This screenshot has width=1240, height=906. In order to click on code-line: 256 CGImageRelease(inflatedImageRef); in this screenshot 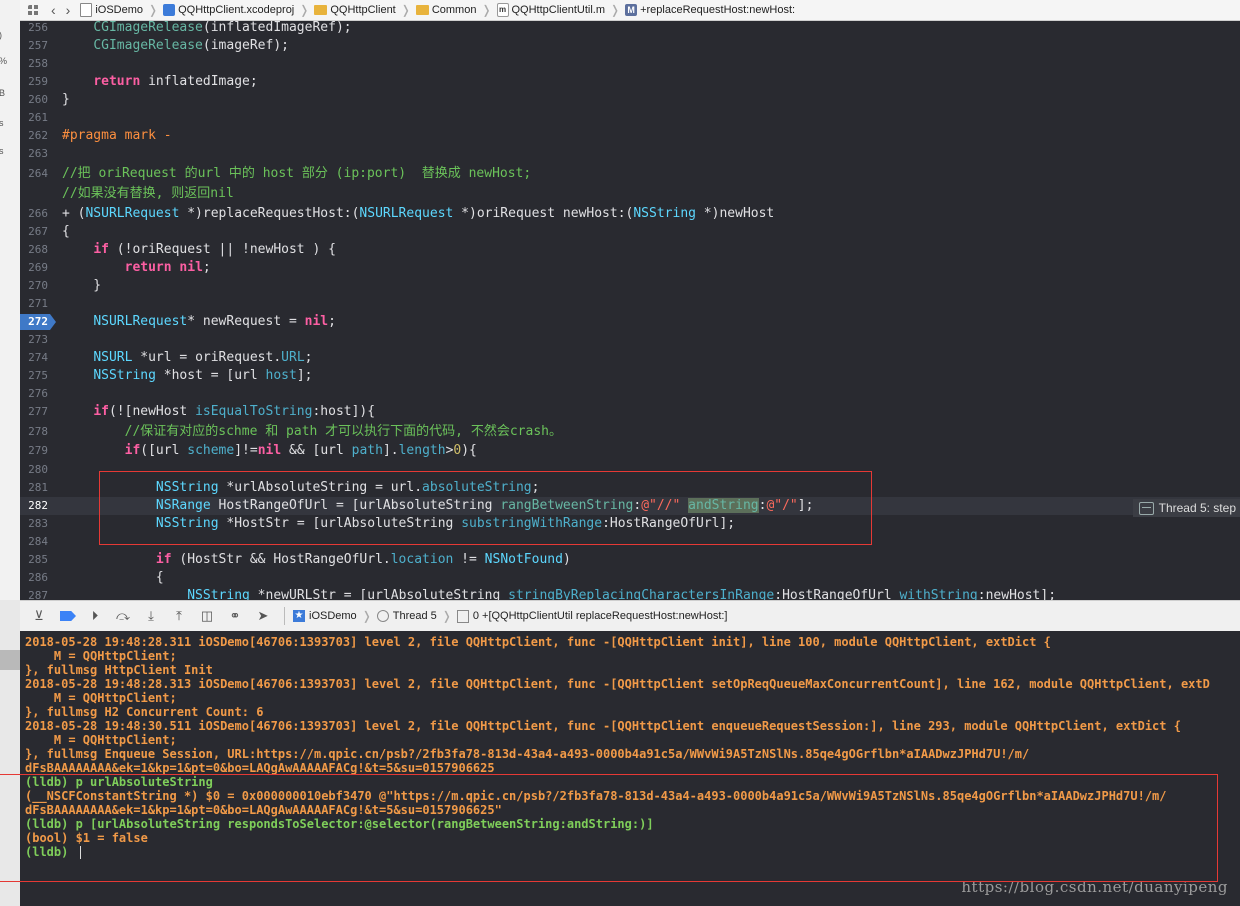, I will do `click(630, 29)`.